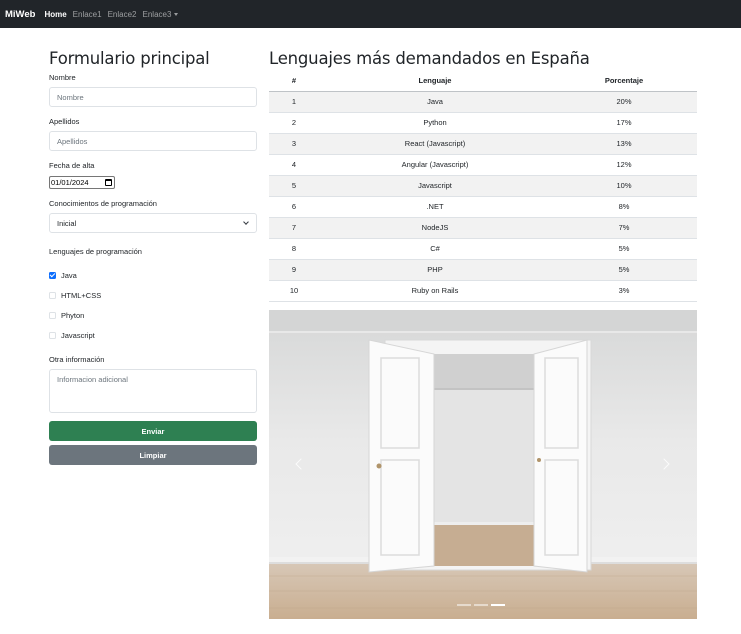  What do you see at coordinates (624, 291) in the screenshot?
I see `cell-porcentaje: 3%` at bounding box center [624, 291].